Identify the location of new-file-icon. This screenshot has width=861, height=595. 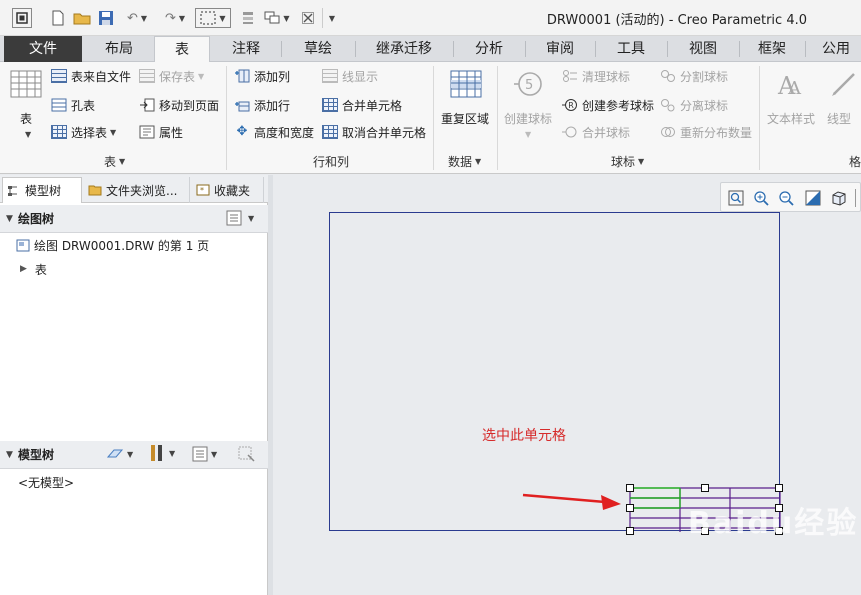
(58, 18).